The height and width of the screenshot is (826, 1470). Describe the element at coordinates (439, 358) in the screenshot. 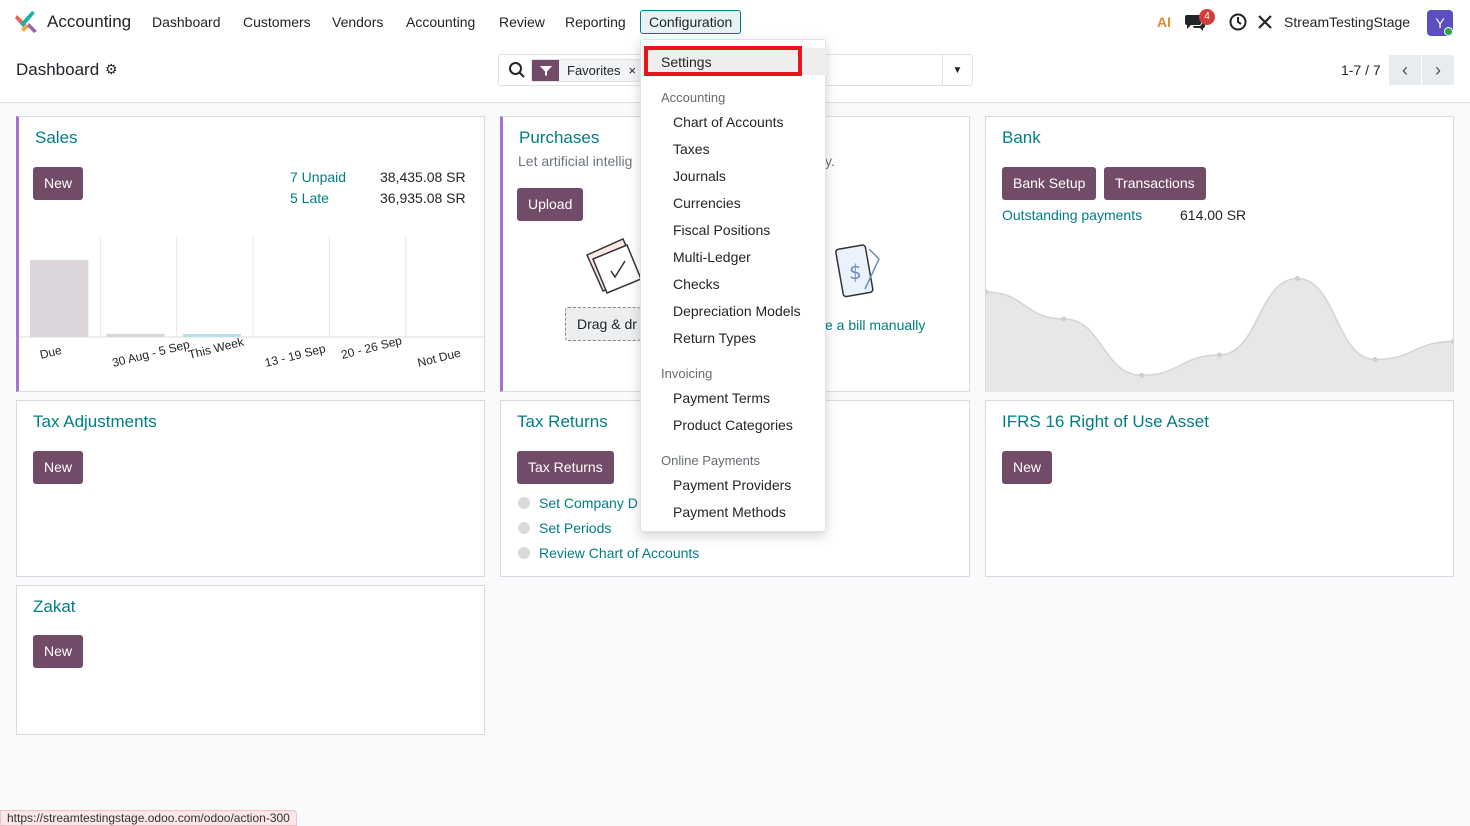

I see `chart-tick-label: Not Due` at that location.